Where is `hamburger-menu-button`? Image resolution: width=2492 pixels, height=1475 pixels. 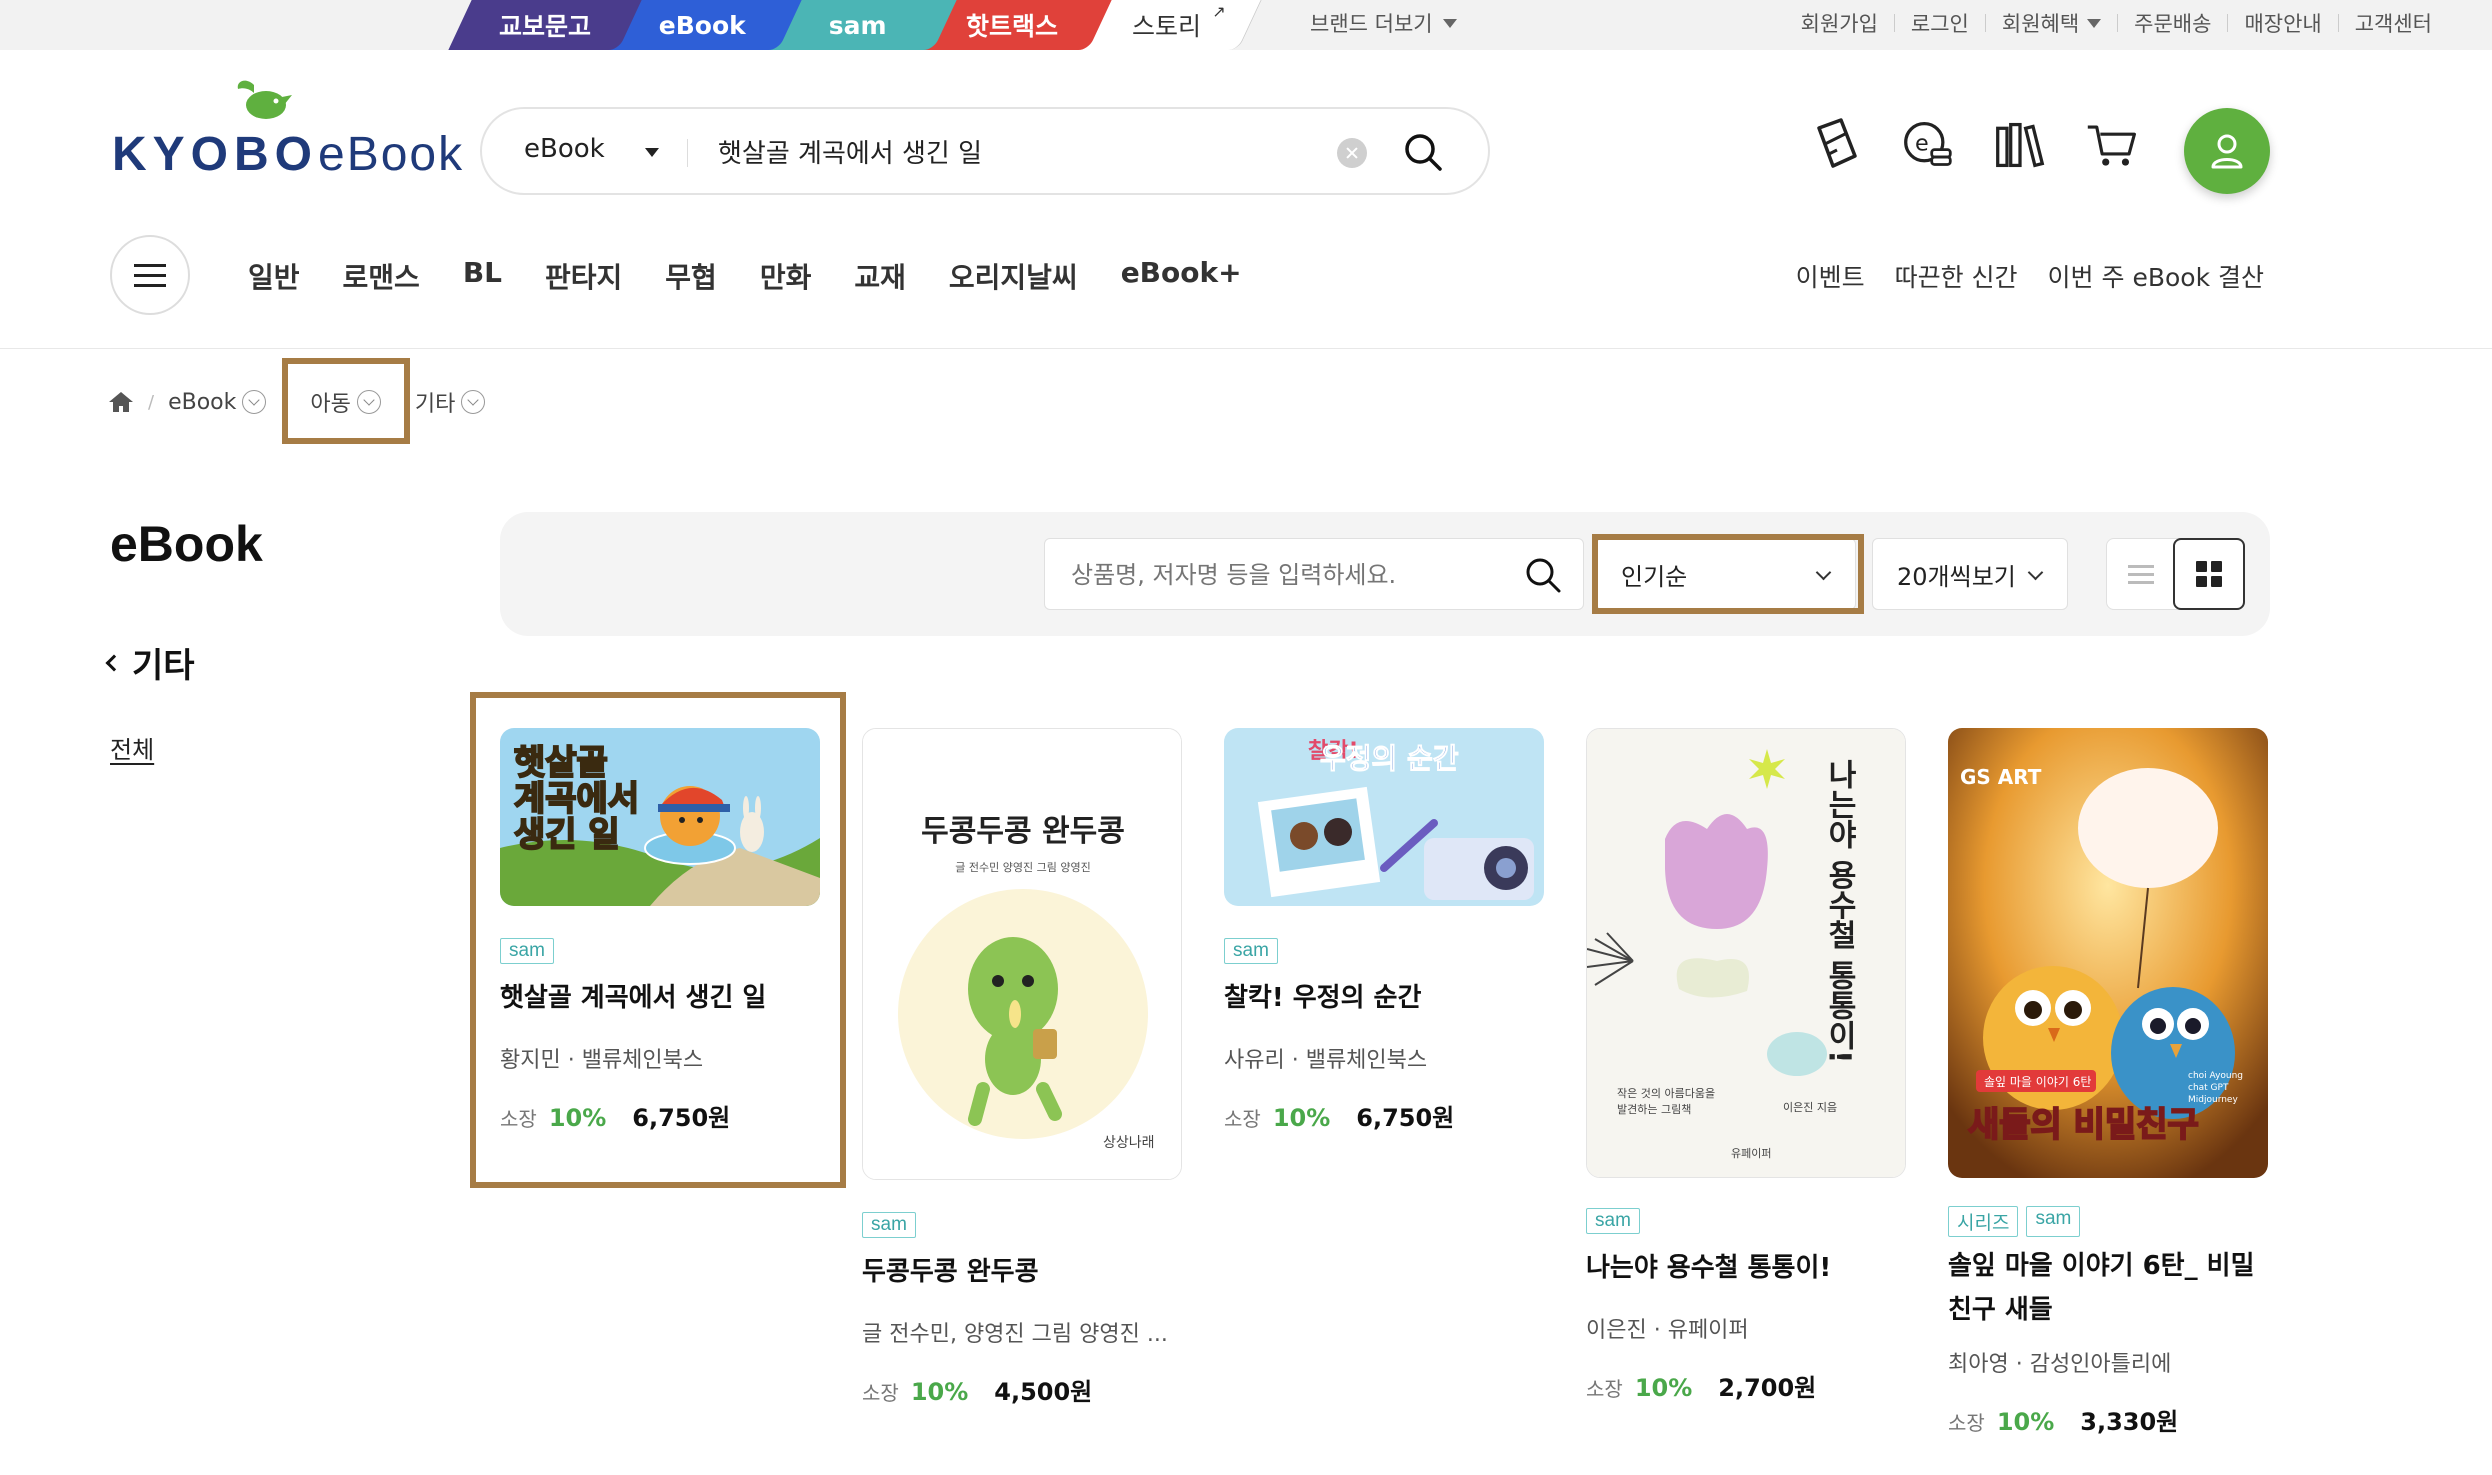
hamburger-menu-button is located at coordinates (150, 275).